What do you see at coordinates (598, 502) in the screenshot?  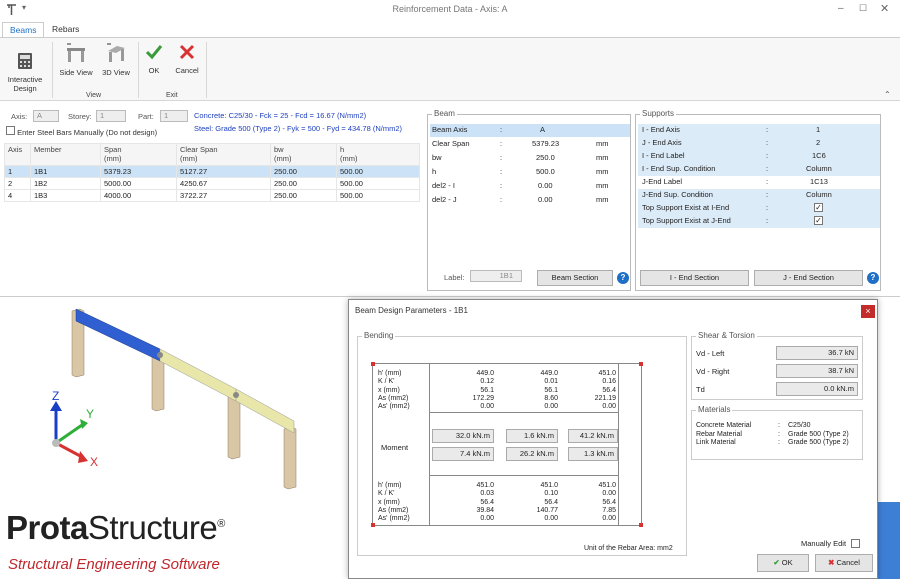 I see `bottom-column-right: 451.0 0.00 56.4 7.85 0.00` at bounding box center [598, 502].